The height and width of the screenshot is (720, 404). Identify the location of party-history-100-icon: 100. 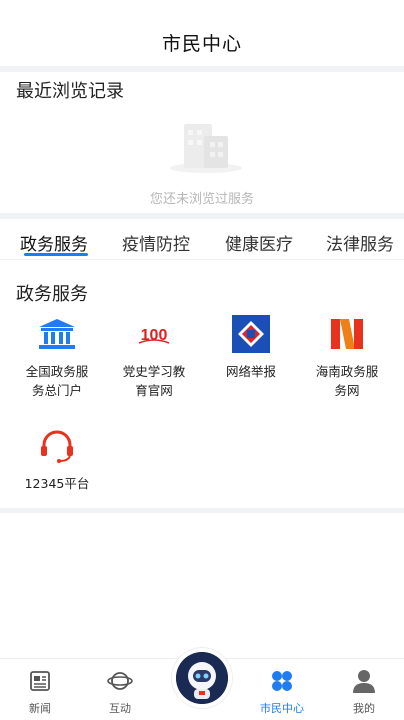
(154, 334).